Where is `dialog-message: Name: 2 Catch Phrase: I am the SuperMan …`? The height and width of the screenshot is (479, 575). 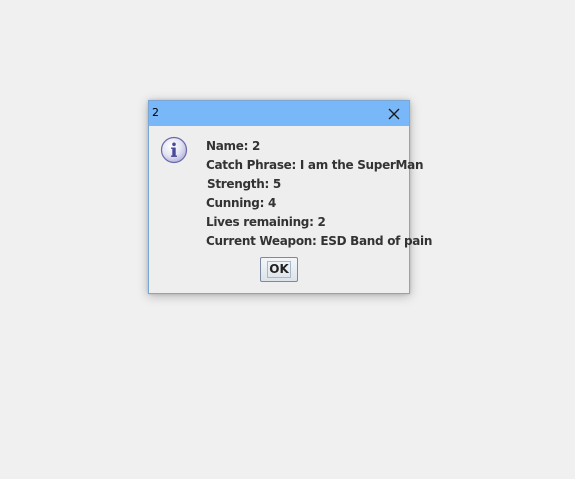 dialog-message: Name: 2 Catch Phrase: I am the SuperMan … is located at coordinates (319, 194).